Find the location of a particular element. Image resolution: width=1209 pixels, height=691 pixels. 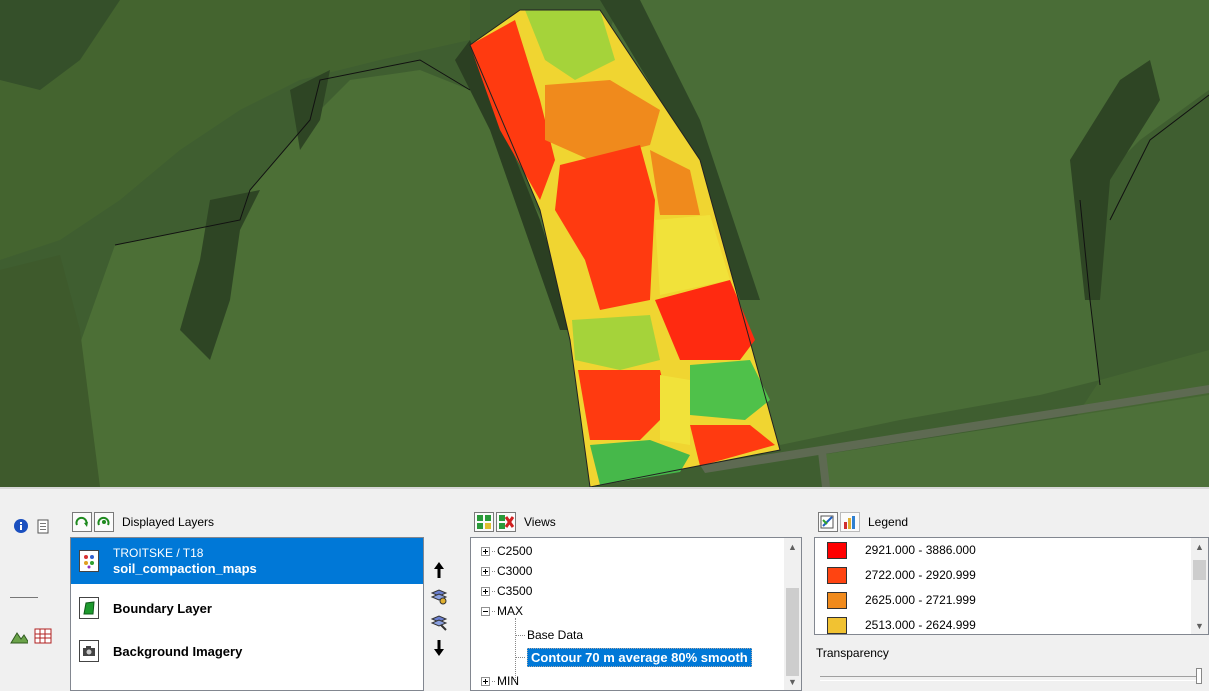

grid-table-icon is located at coordinates (43, 636).